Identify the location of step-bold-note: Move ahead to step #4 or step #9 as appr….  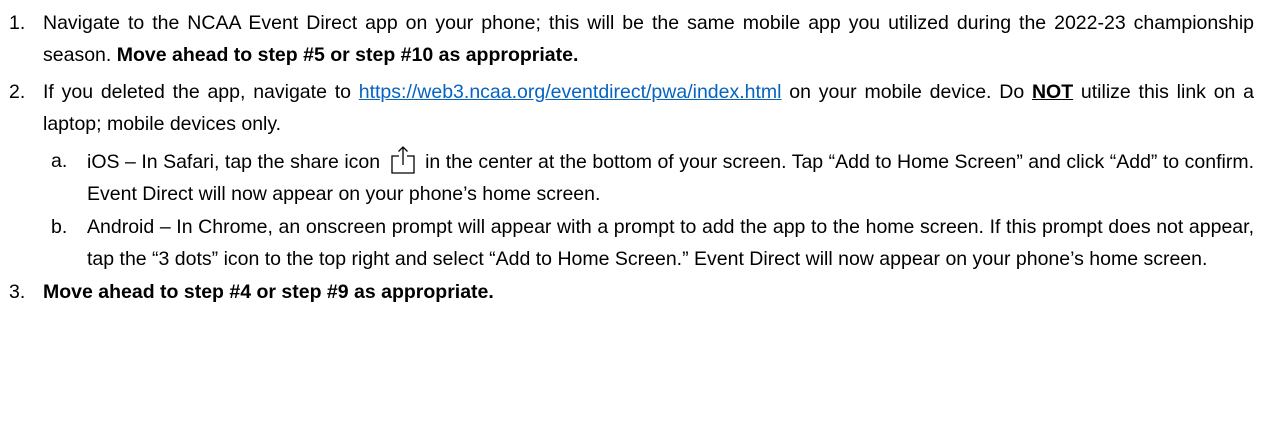
(268, 292).